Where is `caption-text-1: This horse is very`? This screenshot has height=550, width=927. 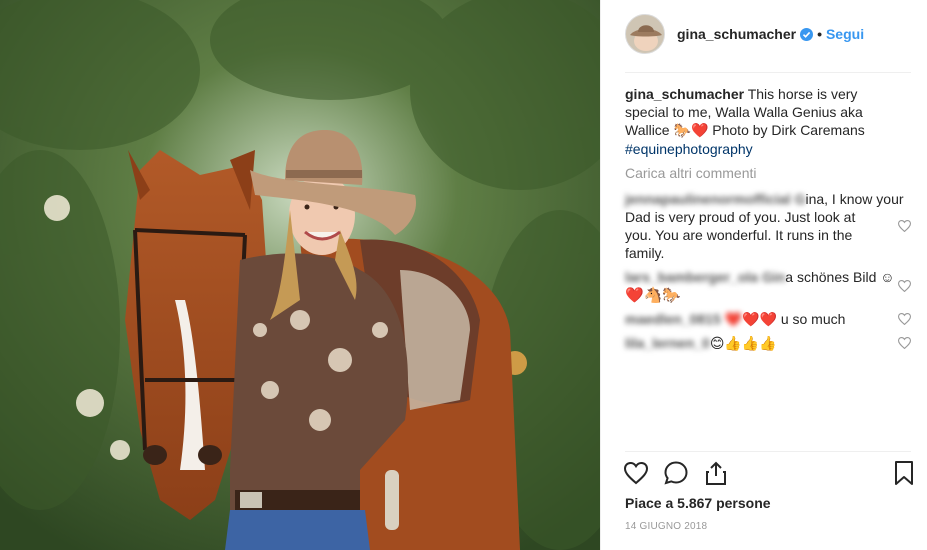 caption-text-1: This horse is very is located at coordinates (802, 94).